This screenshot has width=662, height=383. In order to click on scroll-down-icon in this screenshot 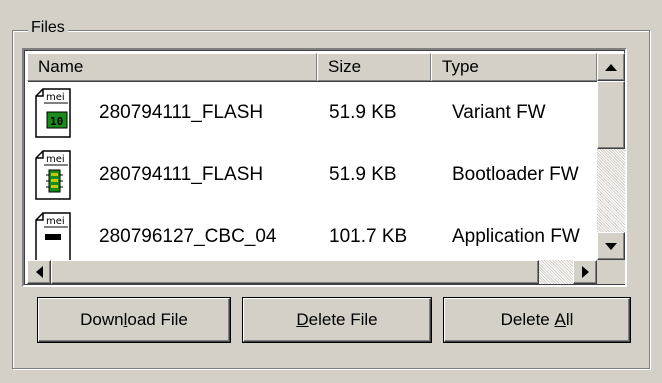, I will do `click(611, 246)`.